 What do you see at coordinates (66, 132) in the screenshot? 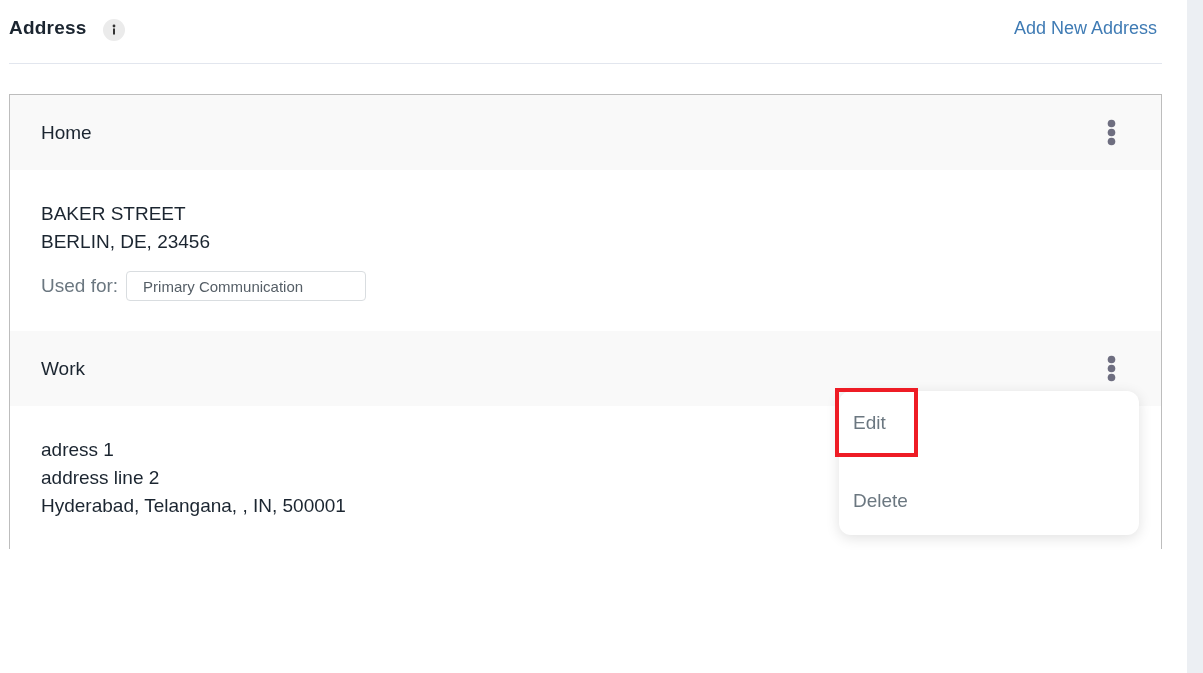
I see `address-label: Home` at bounding box center [66, 132].